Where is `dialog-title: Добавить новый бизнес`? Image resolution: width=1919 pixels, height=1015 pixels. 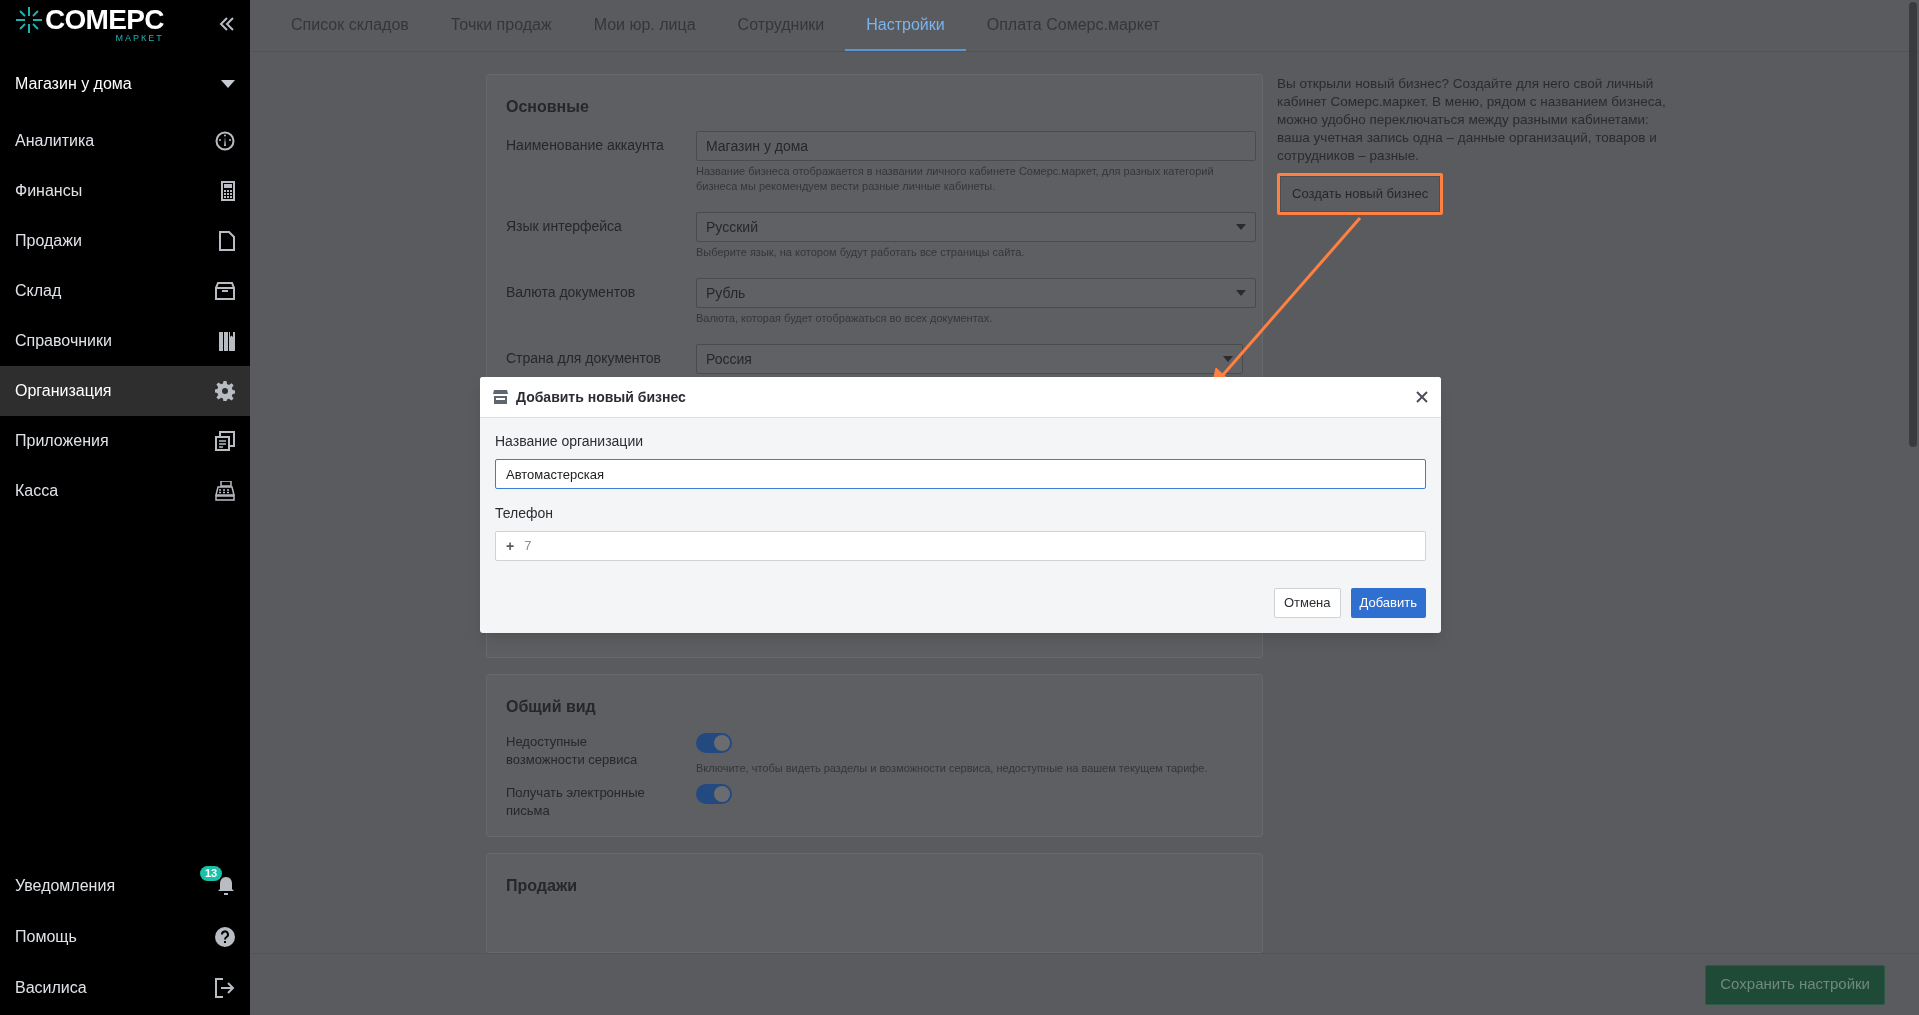
dialog-title: Добавить новый бизнес is located at coordinates (601, 397).